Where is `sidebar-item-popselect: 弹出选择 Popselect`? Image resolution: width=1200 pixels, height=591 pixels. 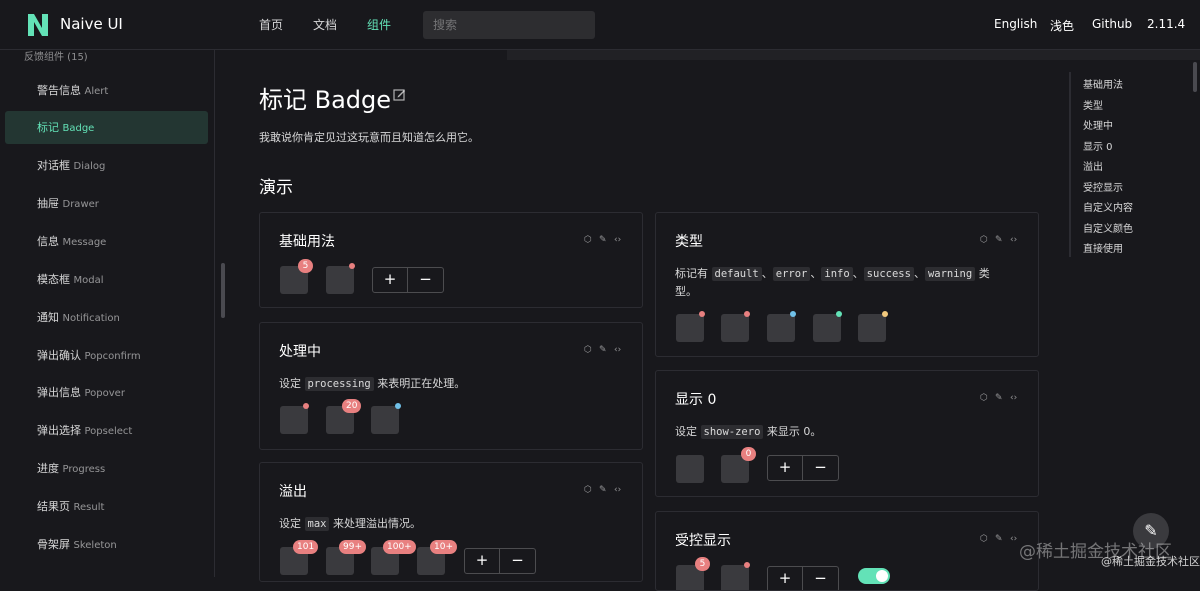
sidebar-item-popselect: 弹出选择 Popselect is located at coordinates (106, 430).